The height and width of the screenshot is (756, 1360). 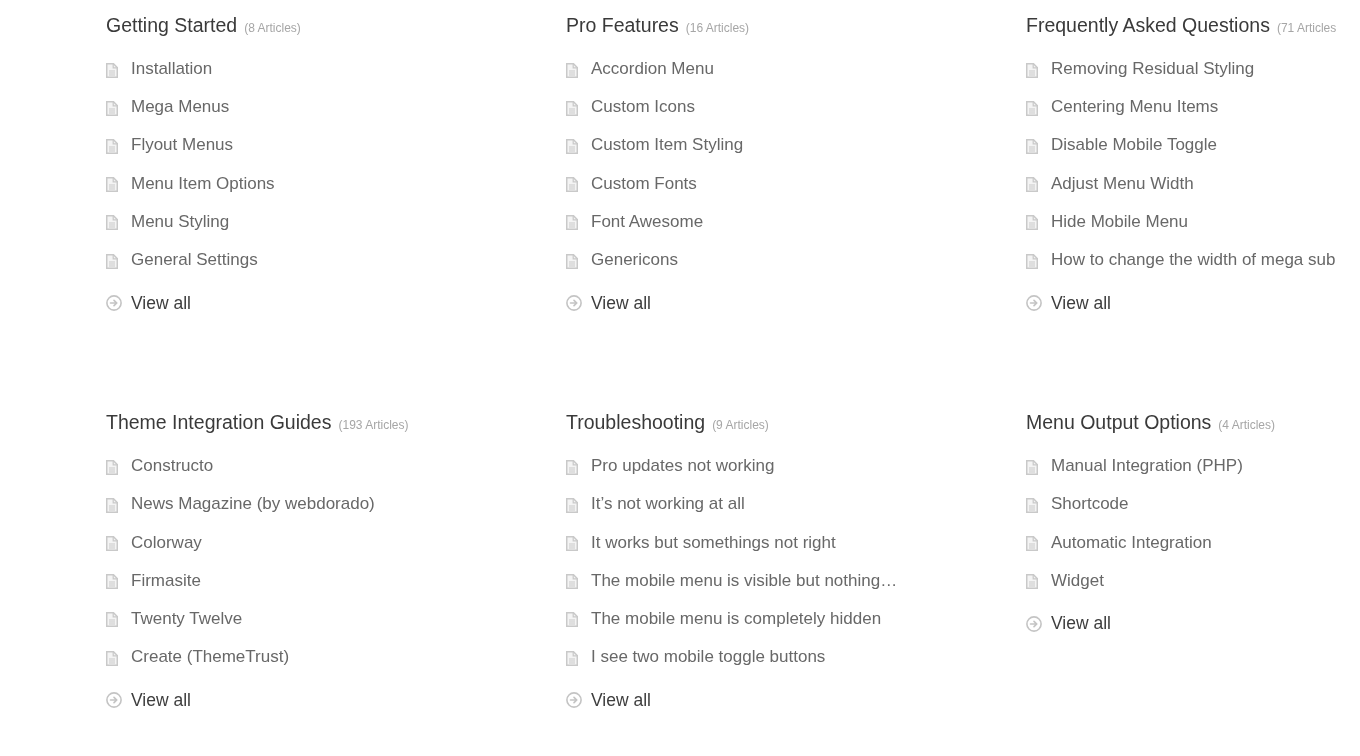 What do you see at coordinates (667, 145) in the screenshot?
I see `article-link: Custom Item Styling` at bounding box center [667, 145].